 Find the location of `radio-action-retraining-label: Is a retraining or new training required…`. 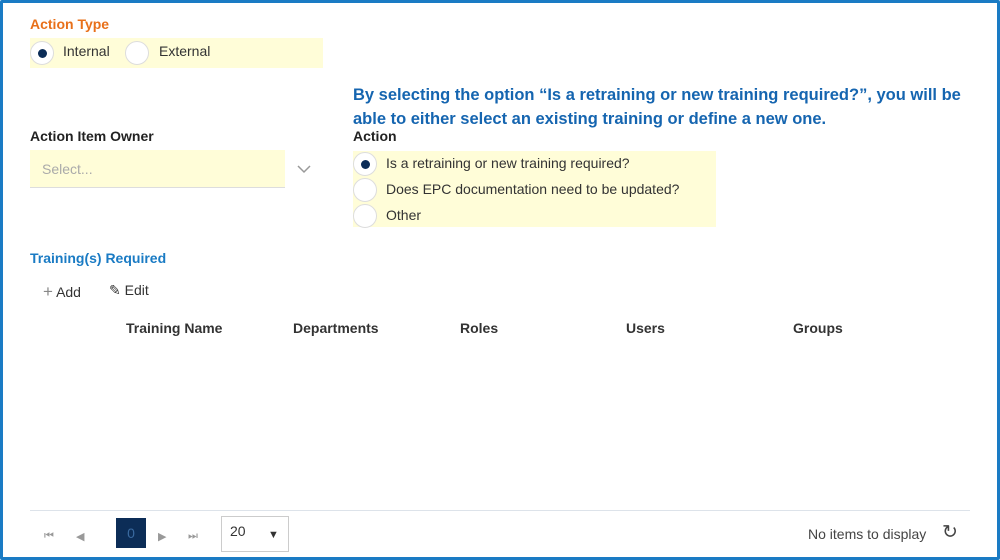

radio-action-retraining-label: Is a retraining or new training required… is located at coordinates (508, 163).